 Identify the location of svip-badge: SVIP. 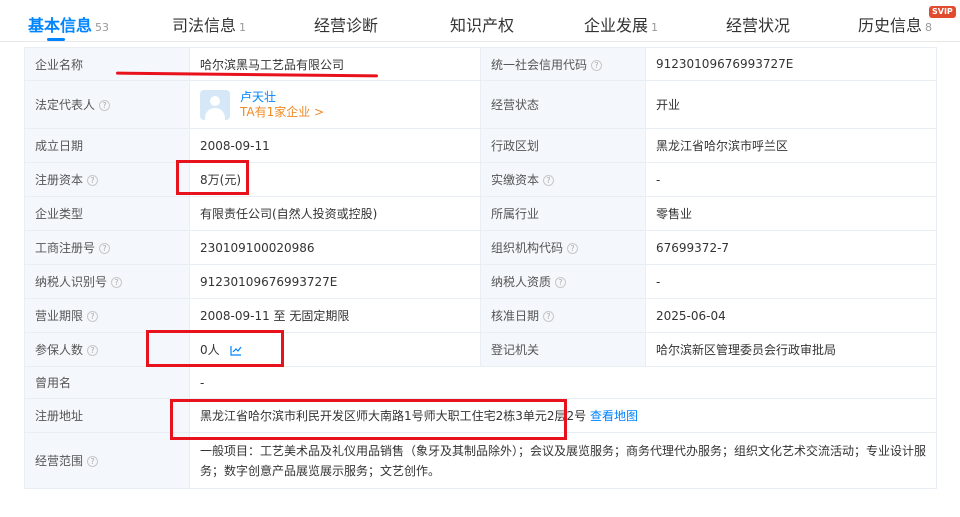
(942, 12).